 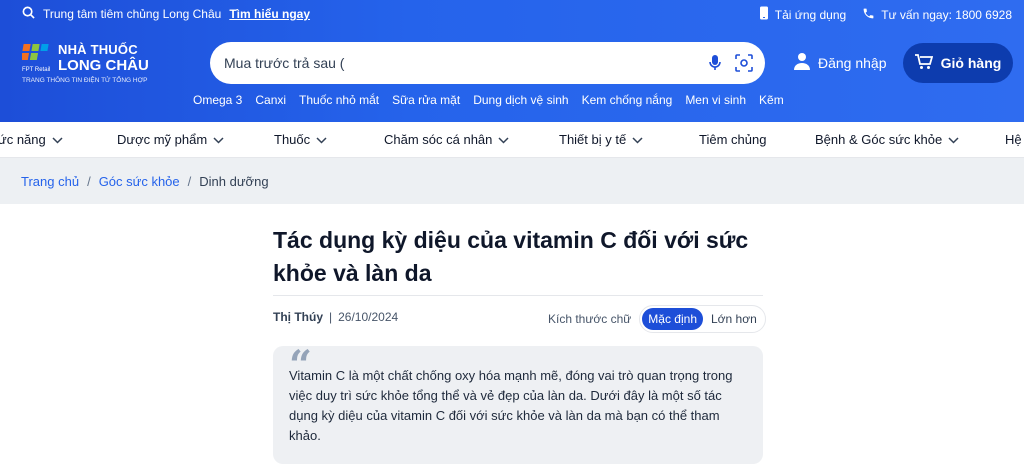 I want to click on keyword-link: Omega 3, so click(x=217, y=100).